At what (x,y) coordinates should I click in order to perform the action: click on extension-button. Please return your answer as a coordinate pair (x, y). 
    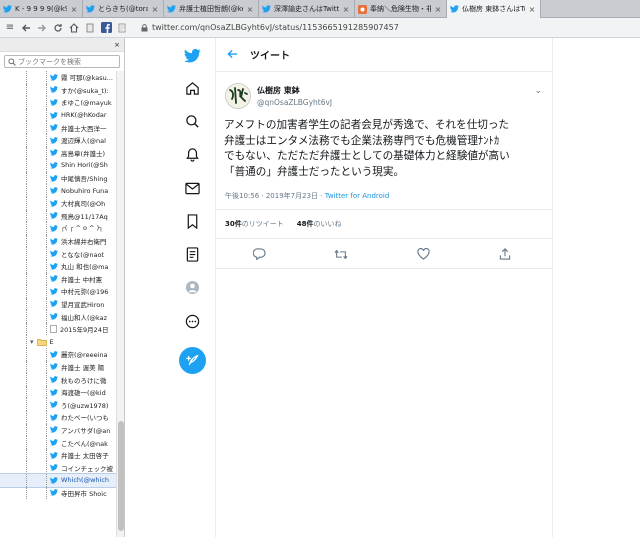
    Looking at the image, I should click on (122, 28).